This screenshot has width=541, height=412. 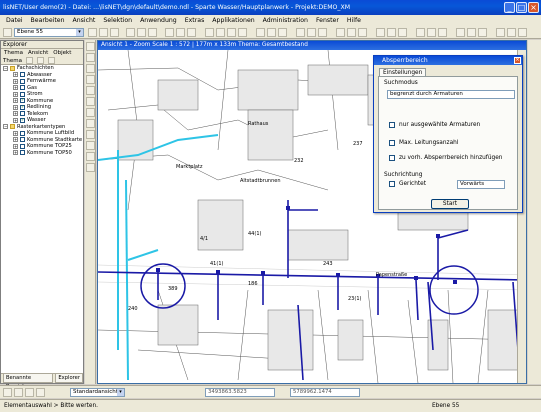 What do you see at coordinates (403, 72) in the screenshot?
I see `tab-einstellungen: Einstellungen` at bounding box center [403, 72].